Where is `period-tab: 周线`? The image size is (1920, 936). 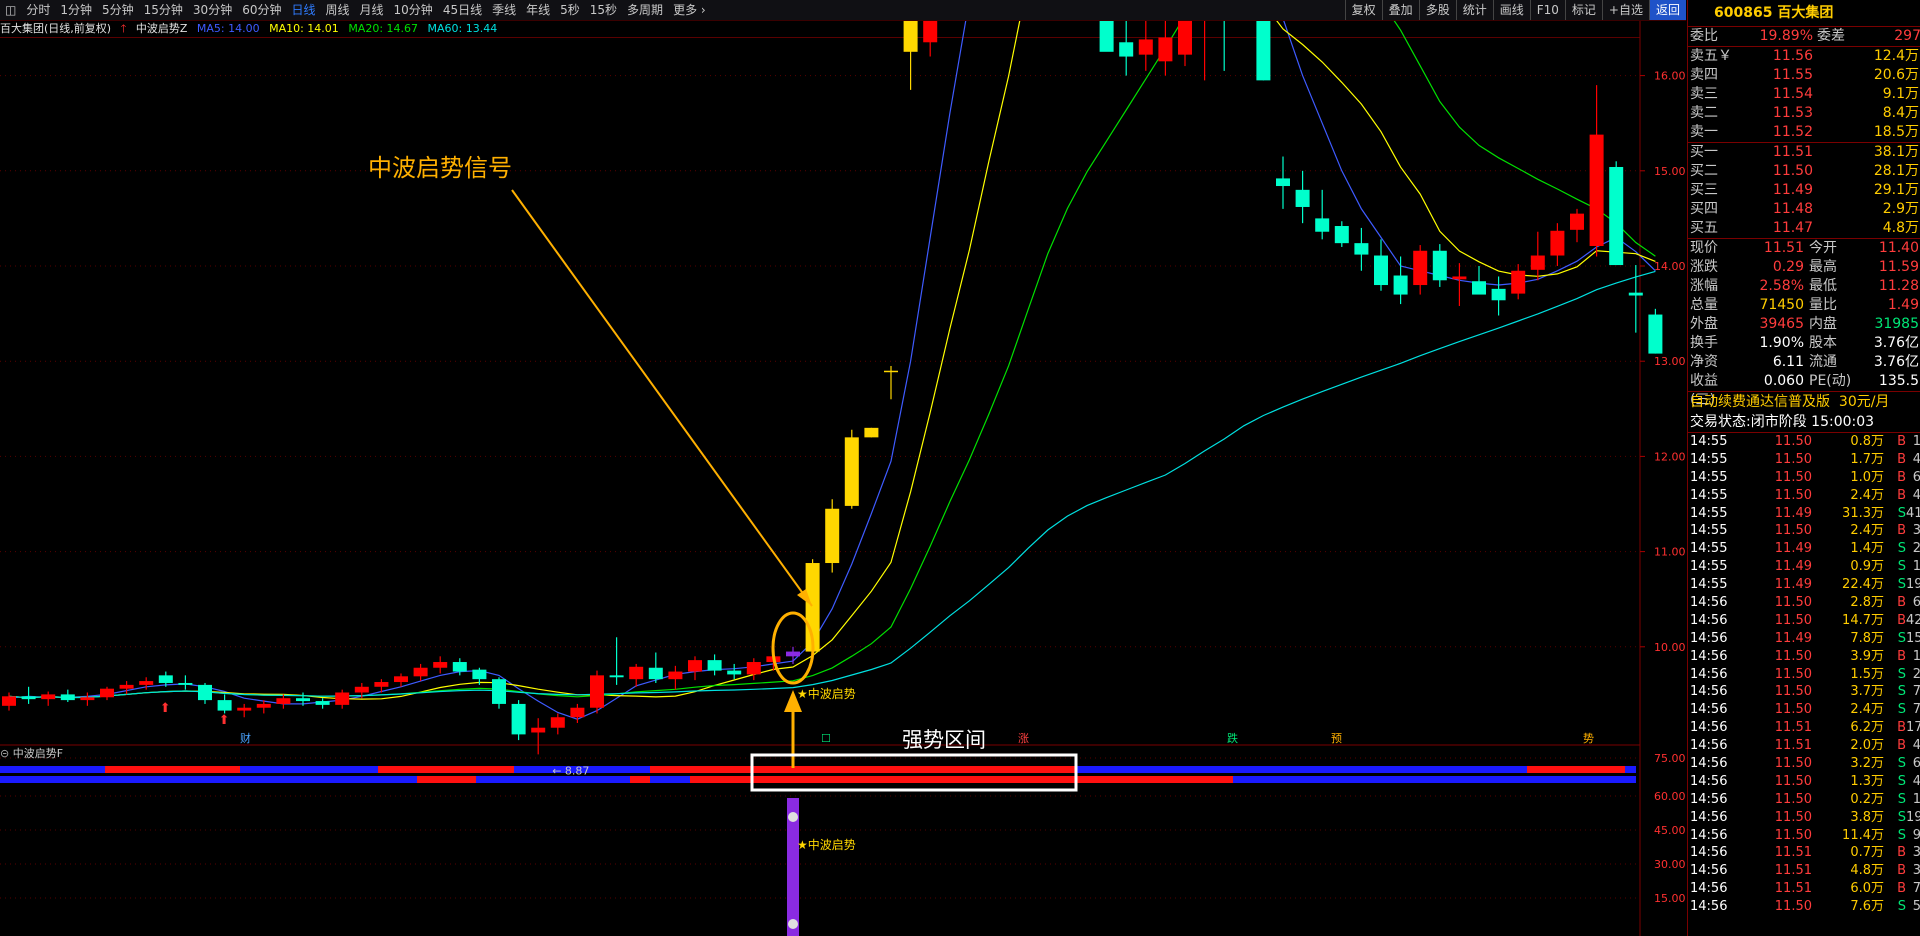 period-tab: 周线 is located at coordinates (338, 10).